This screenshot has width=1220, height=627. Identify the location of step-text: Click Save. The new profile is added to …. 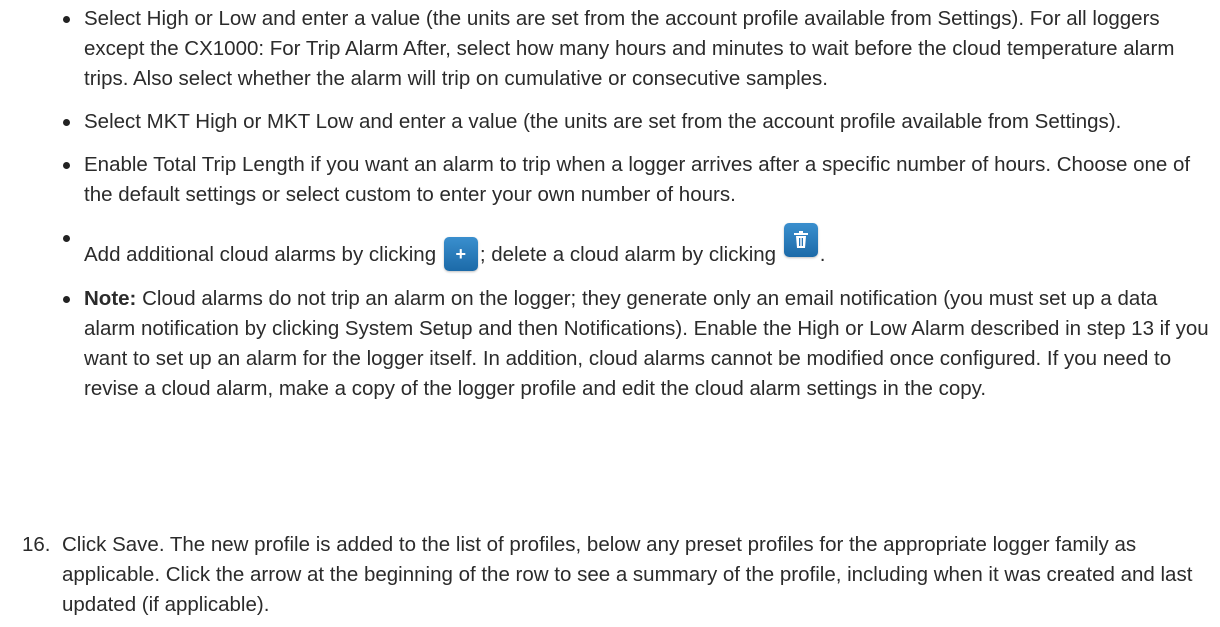
(627, 574).